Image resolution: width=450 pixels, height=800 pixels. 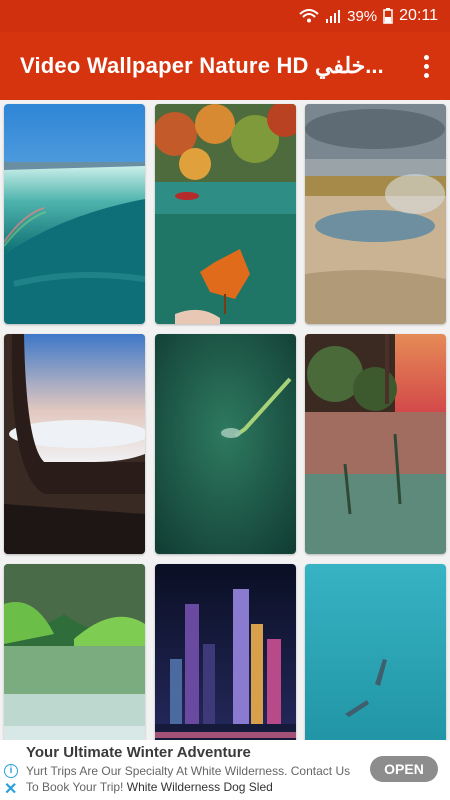 I want to click on ad-close-icon: ✕, so click(x=10, y=790).